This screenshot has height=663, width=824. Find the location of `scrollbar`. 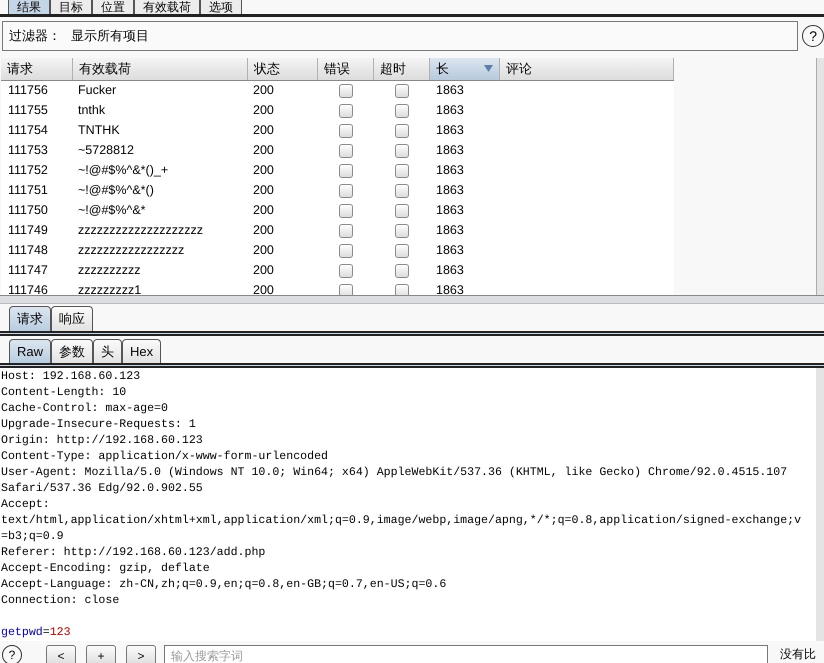

scrollbar is located at coordinates (820, 176).